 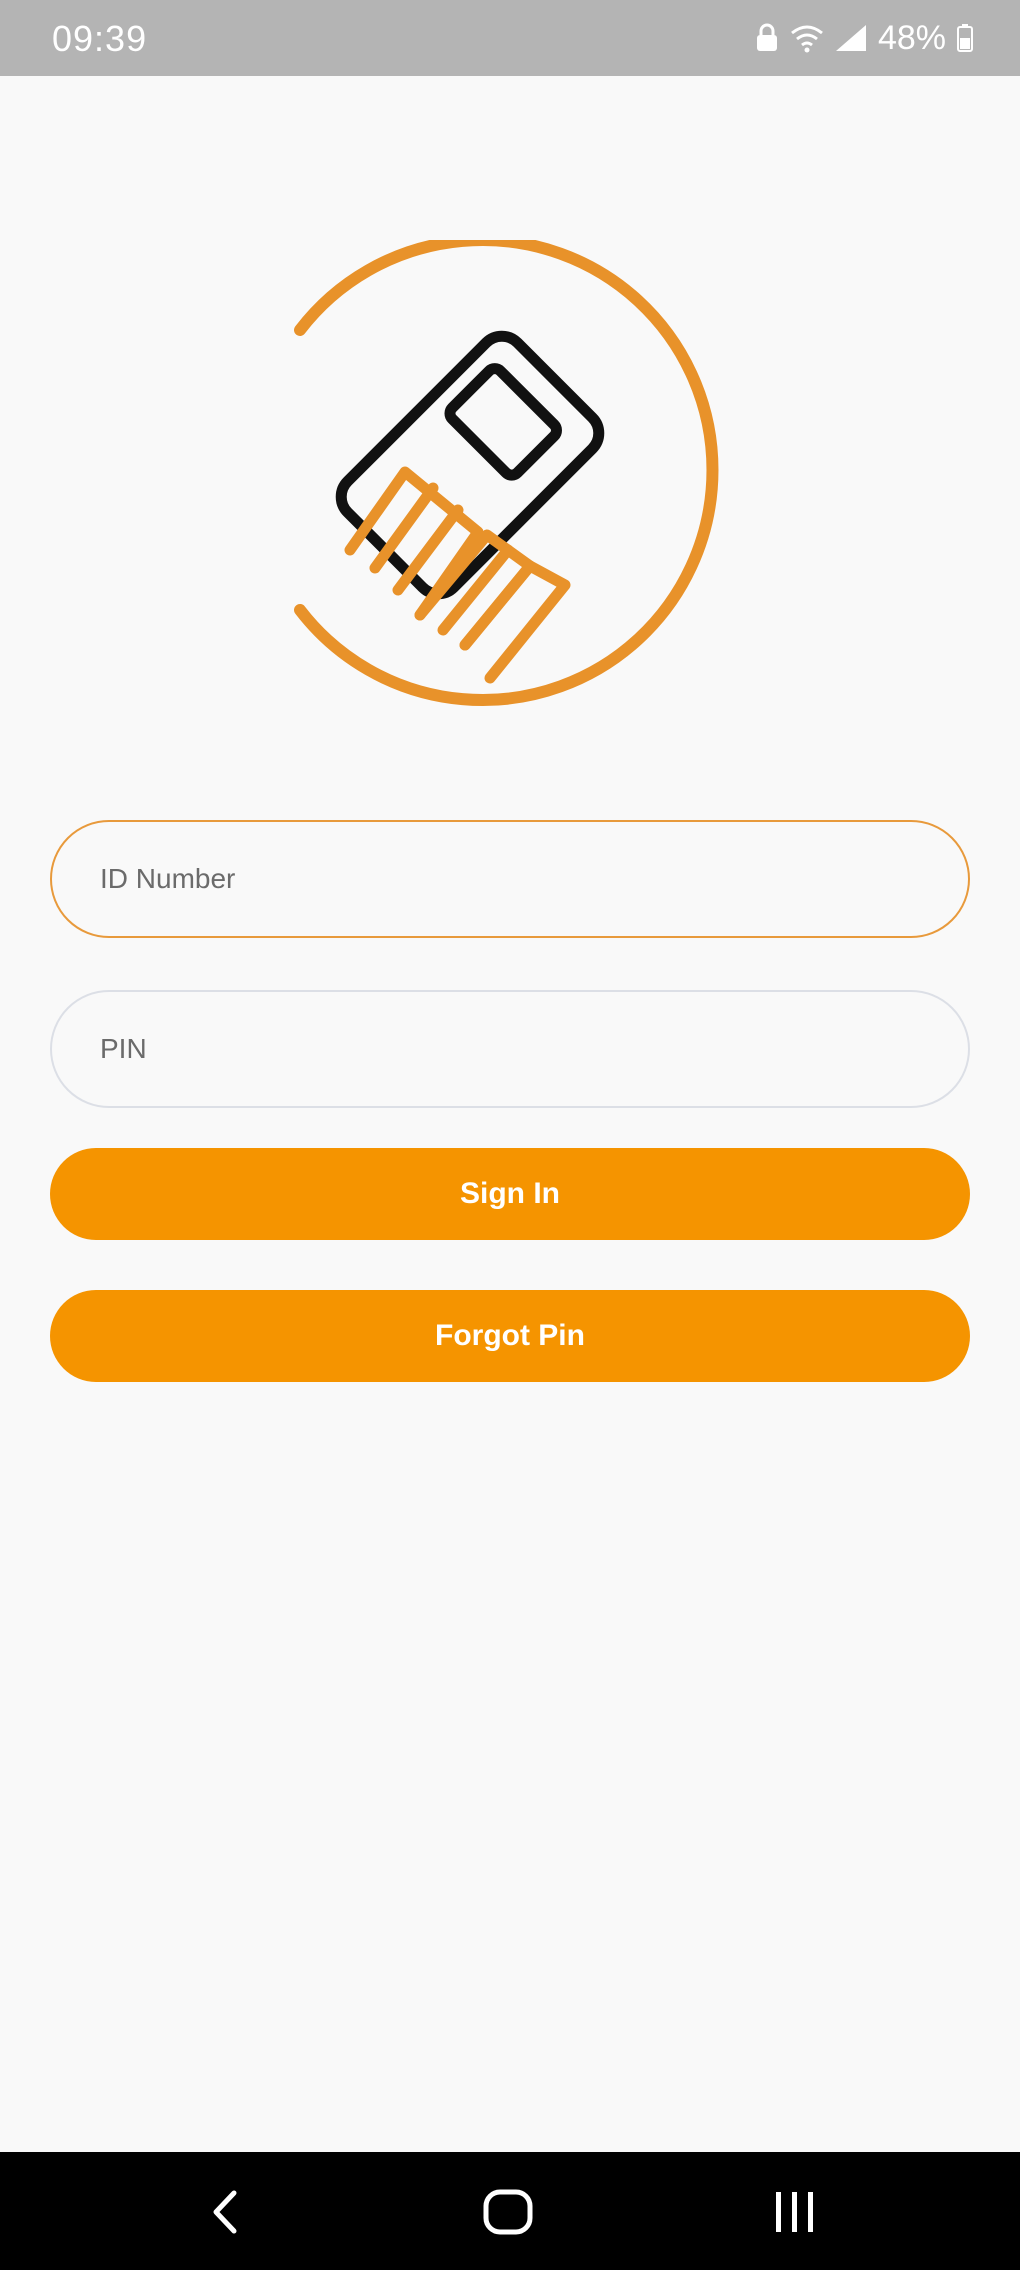 I want to click on back-icon, so click(x=225, y=2212).